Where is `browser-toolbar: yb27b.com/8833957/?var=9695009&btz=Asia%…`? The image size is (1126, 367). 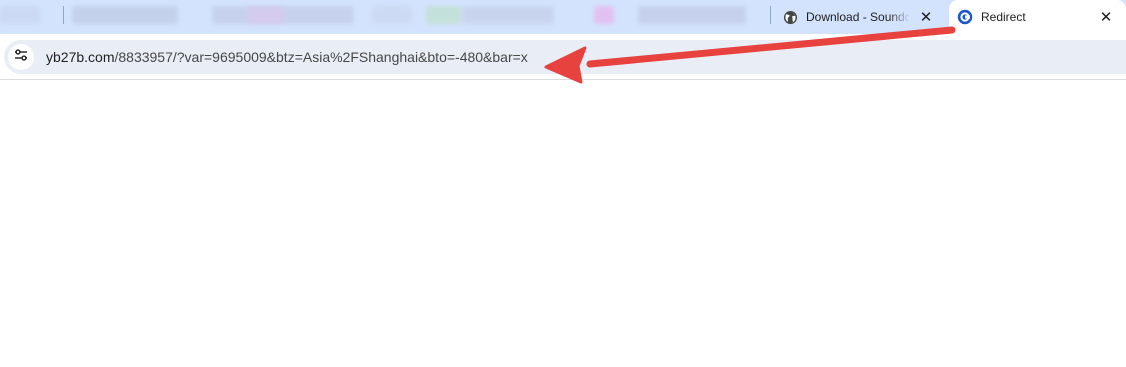
browser-toolbar: yb27b.com/8833957/?var=9695009&btz=Asia%… is located at coordinates (563, 57).